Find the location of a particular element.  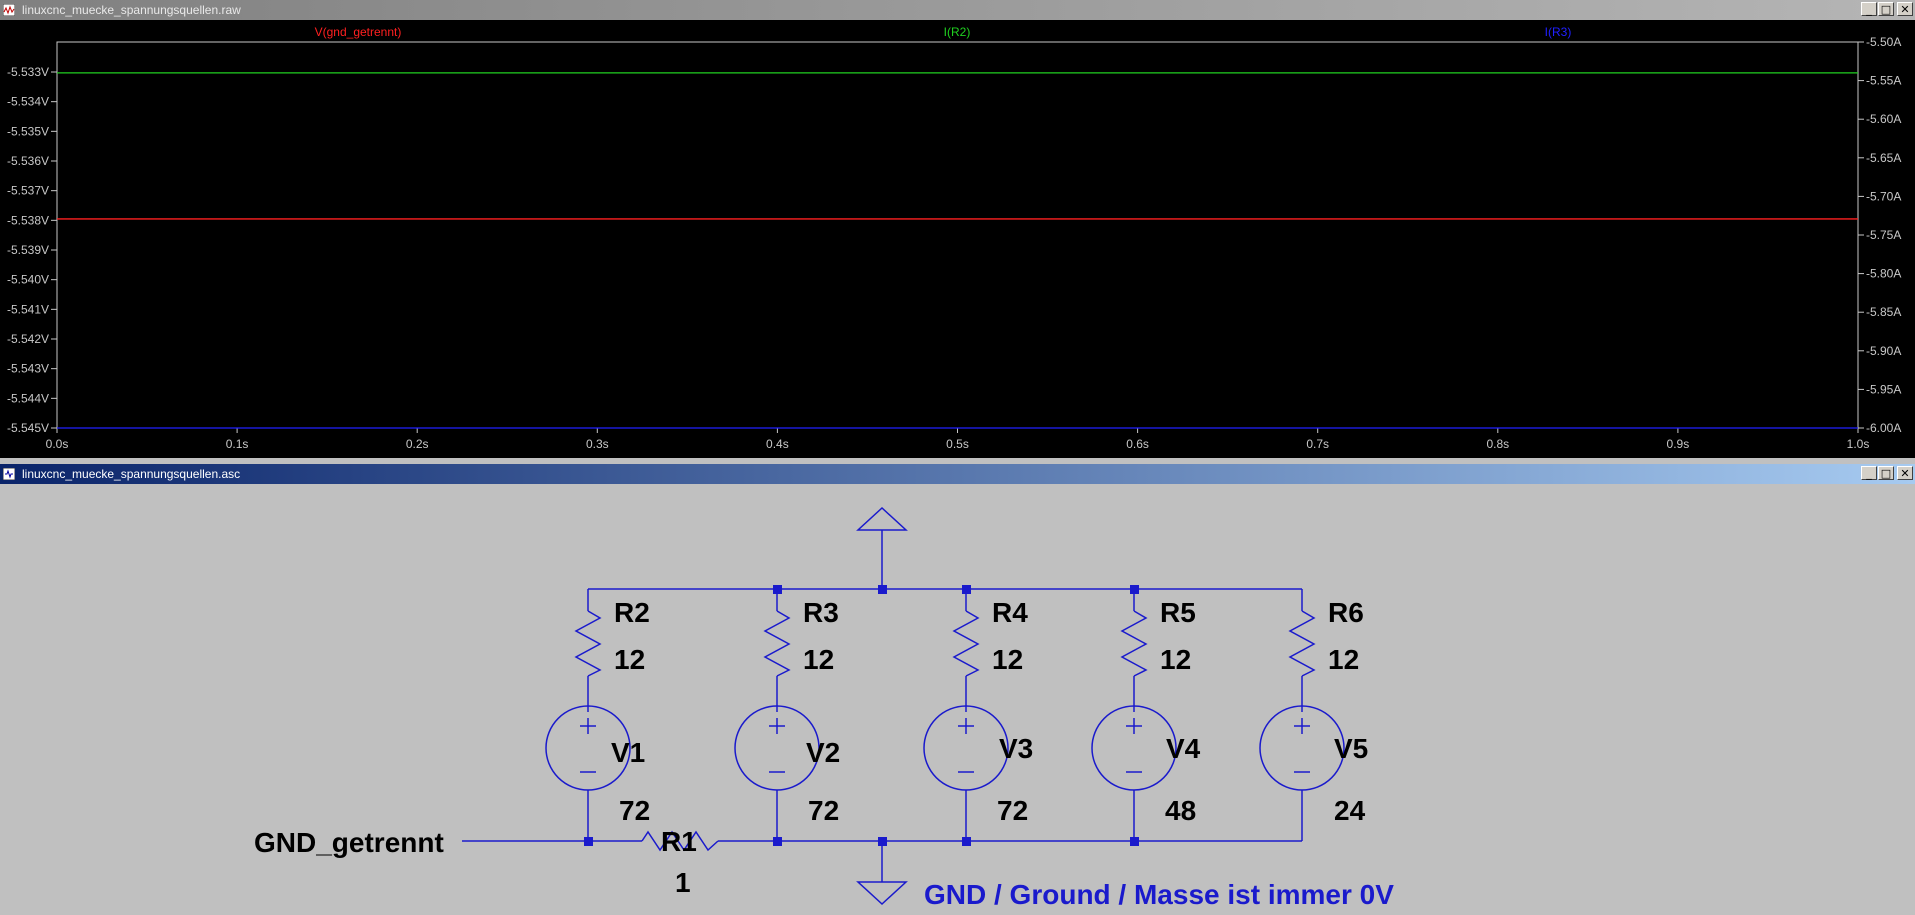

right-tick-label: -5.95A is located at coordinates (1883, 389).